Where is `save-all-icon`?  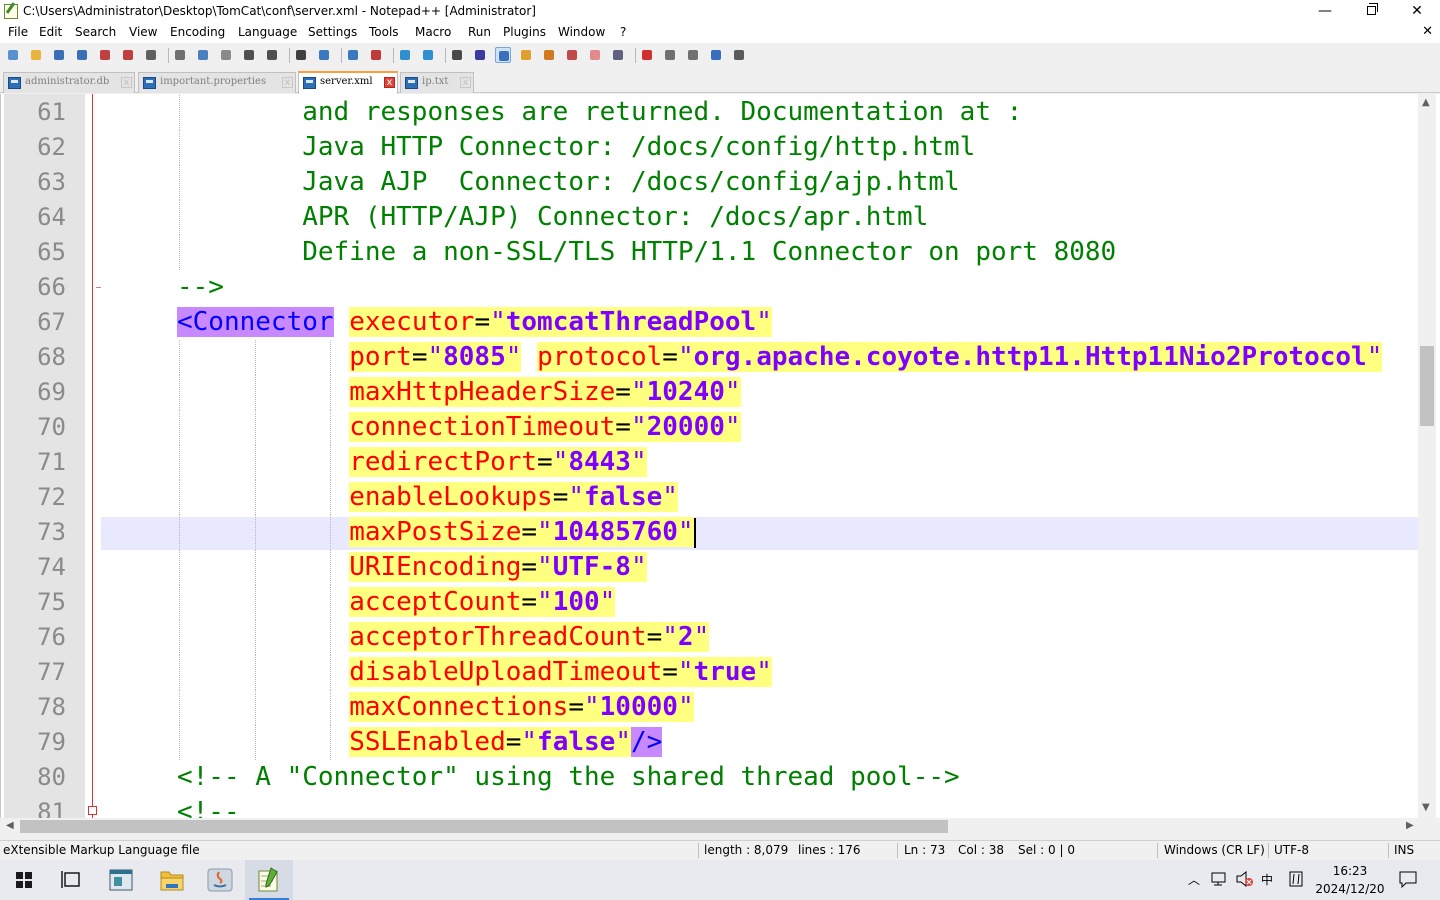
save-all-icon is located at coordinates (82, 55).